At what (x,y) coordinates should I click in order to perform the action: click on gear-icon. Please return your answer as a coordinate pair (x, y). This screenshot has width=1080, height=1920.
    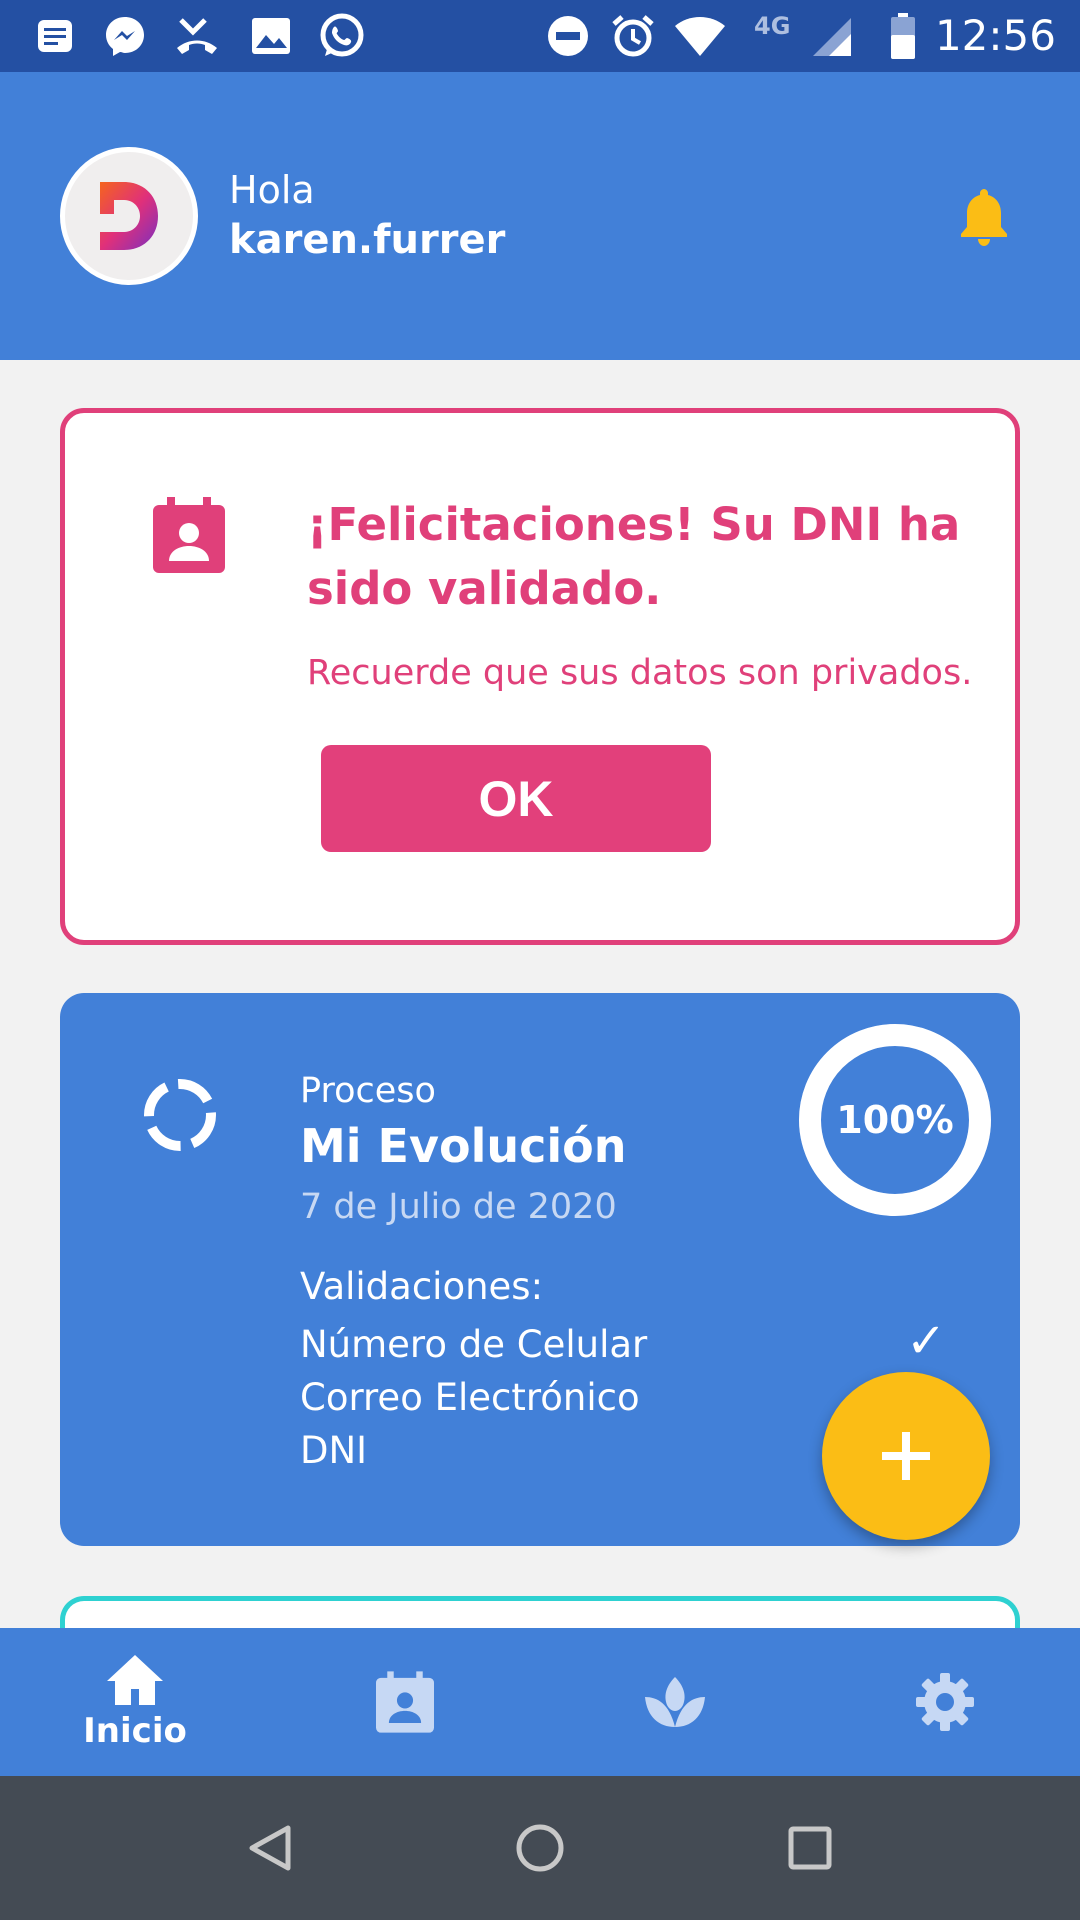
    Looking at the image, I should click on (945, 1702).